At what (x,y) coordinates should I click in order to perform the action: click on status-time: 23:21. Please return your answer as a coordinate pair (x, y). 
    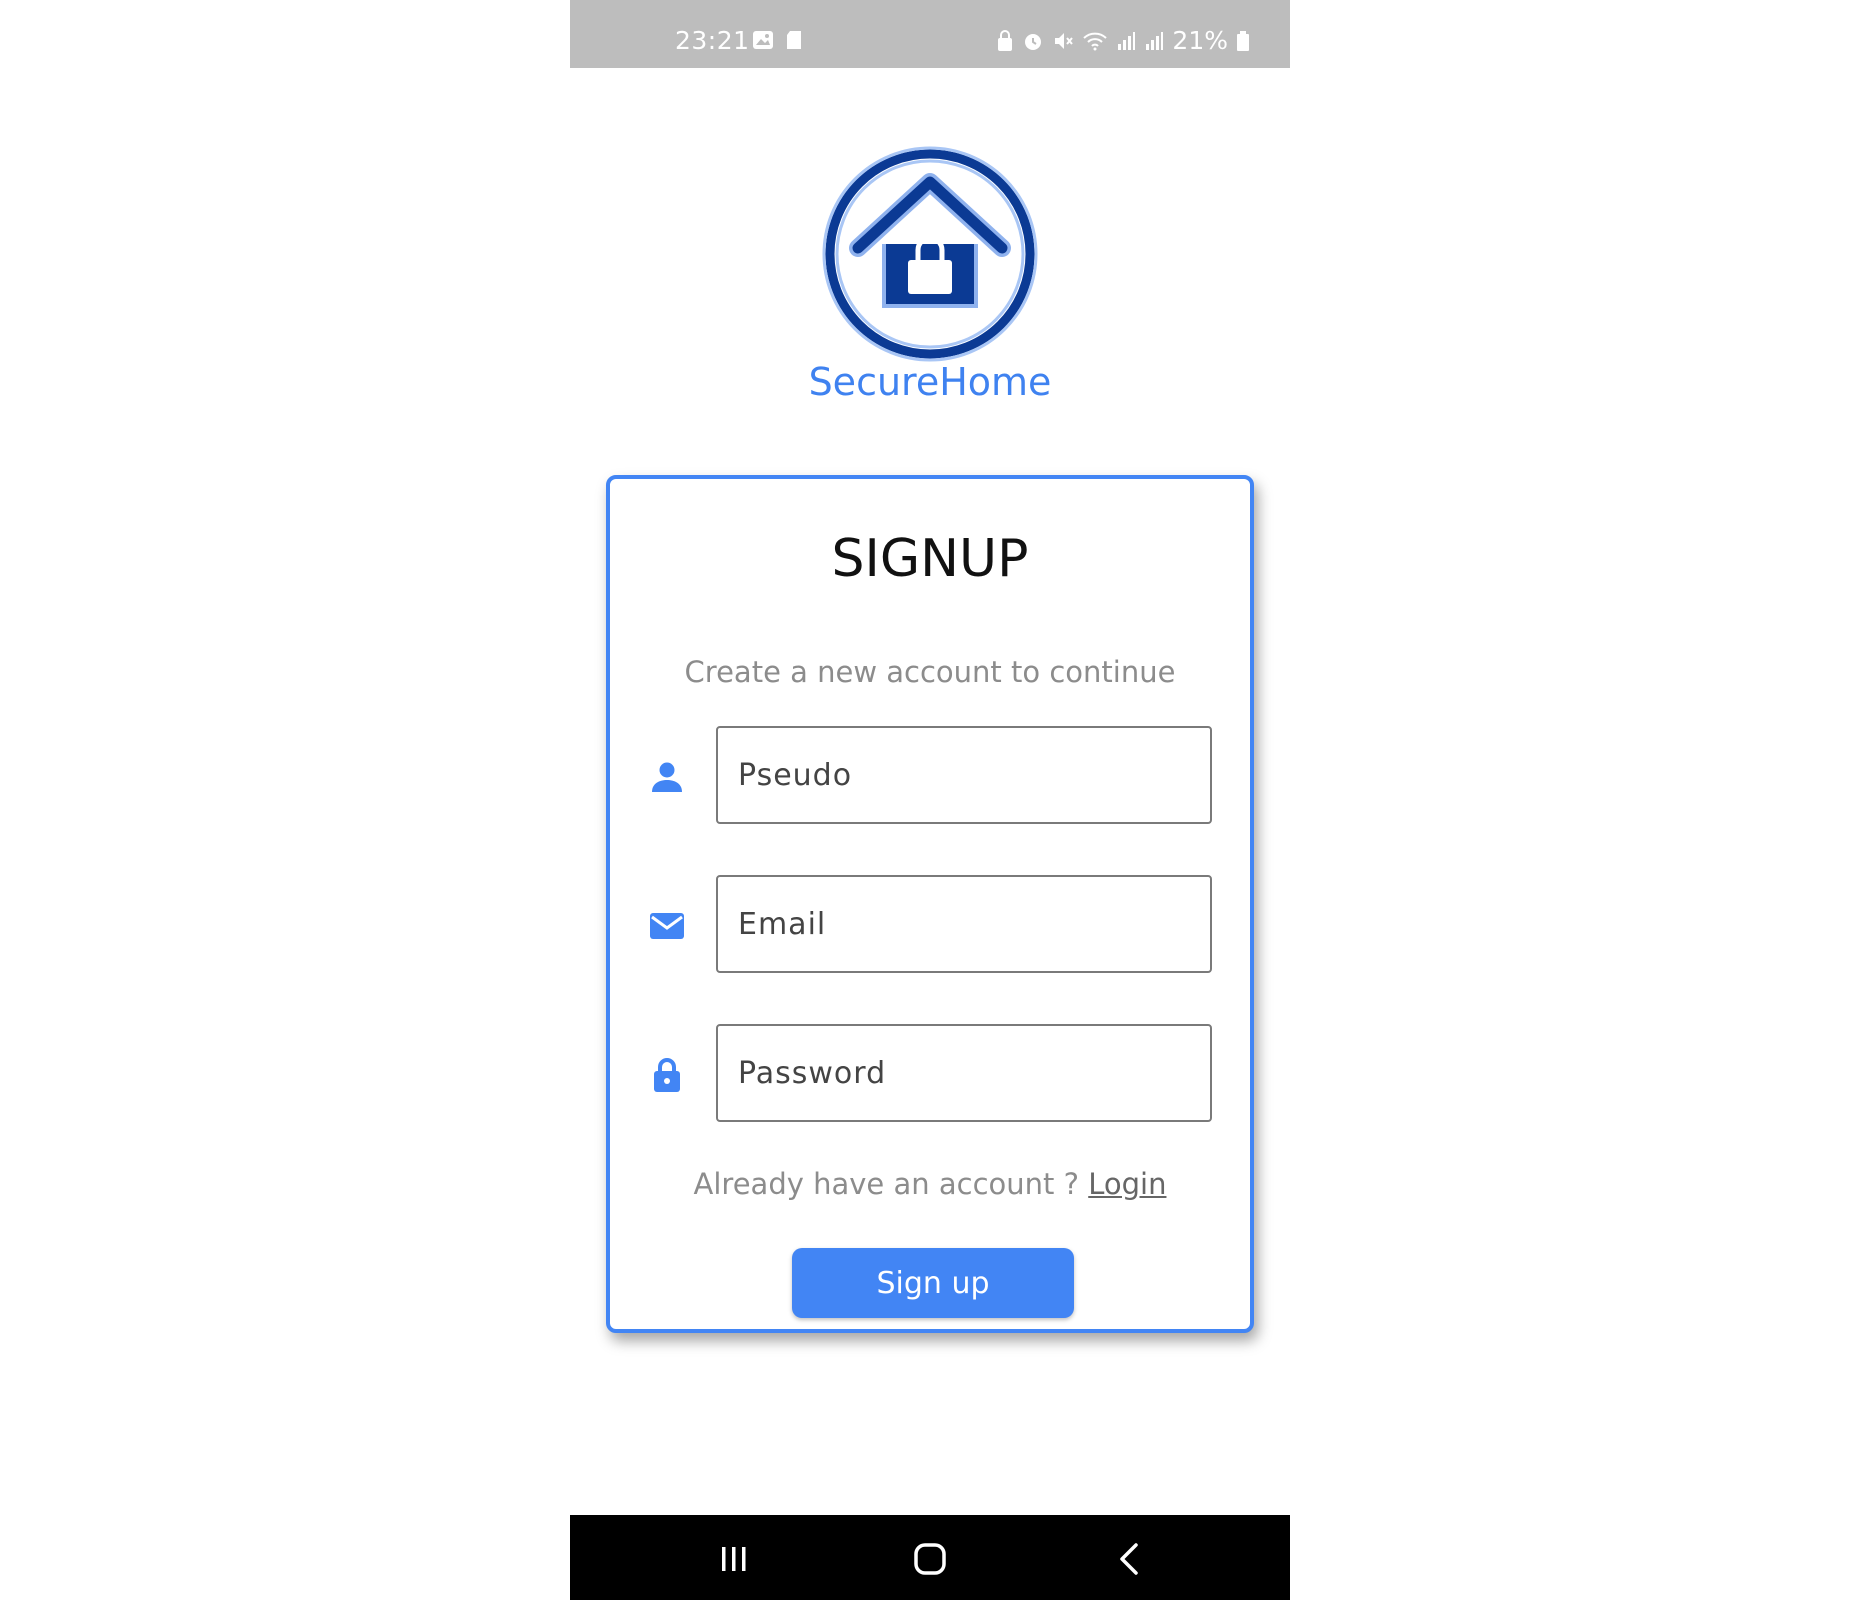
    Looking at the image, I should click on (712, 40).